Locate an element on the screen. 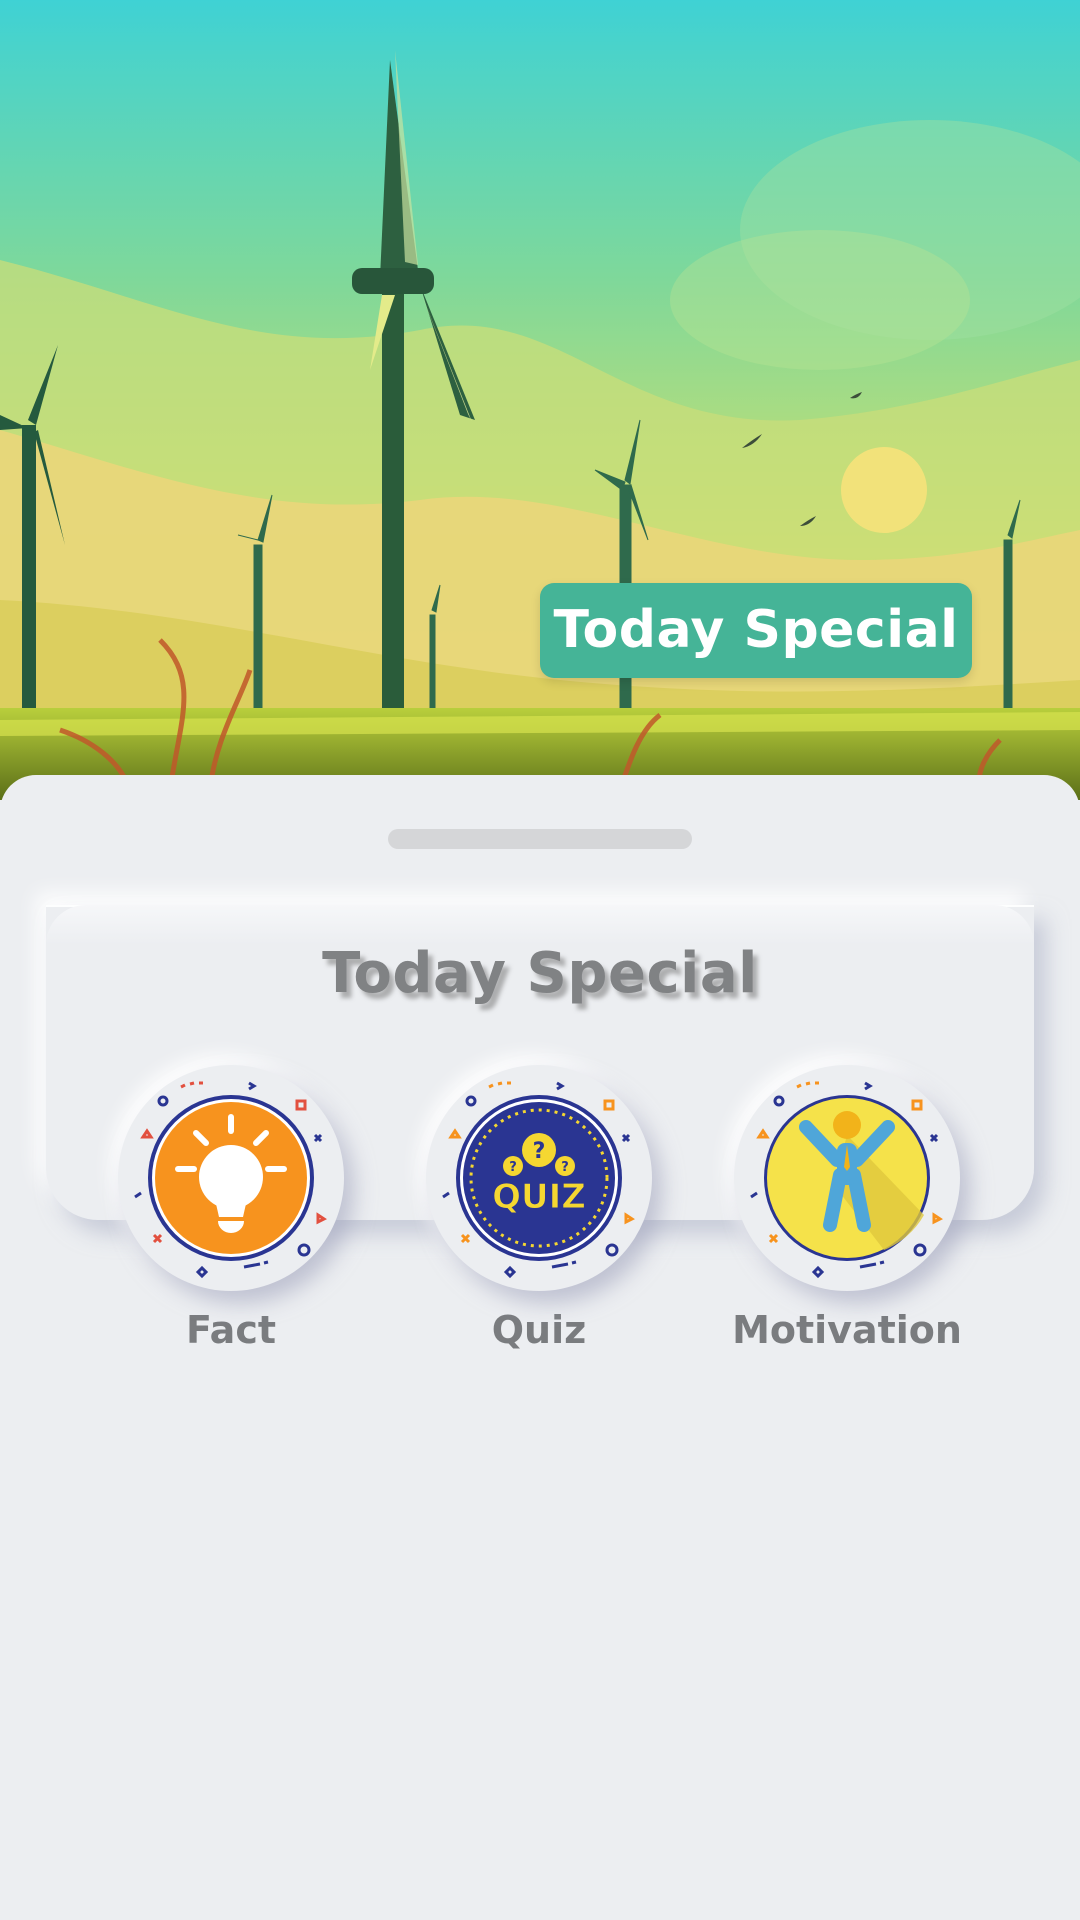 The width and height of the screenshot is (1080, 1920). category-motivation: Motivation is located at coordinates (847, 1210).